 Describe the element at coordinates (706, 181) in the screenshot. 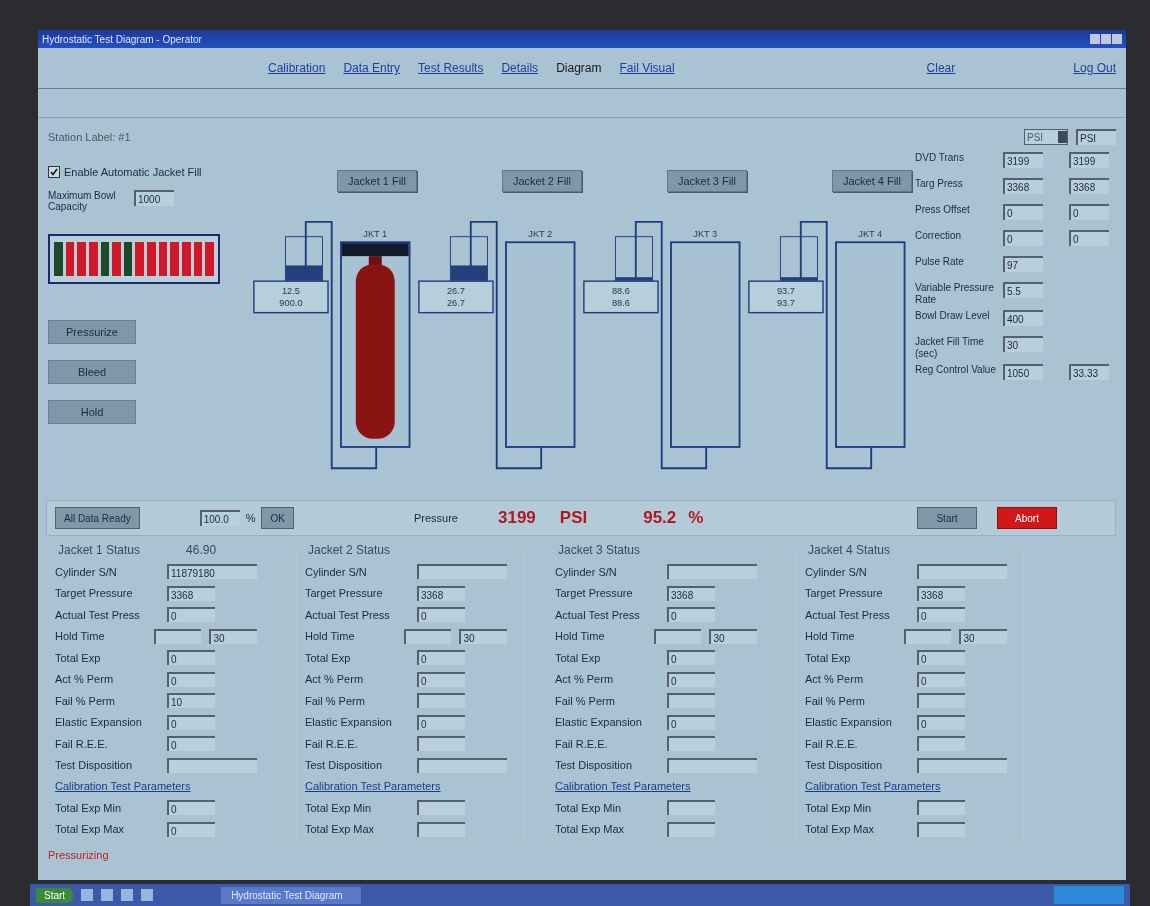

I see `jacket-fill-button: Jacket 3 Fill` at that location.